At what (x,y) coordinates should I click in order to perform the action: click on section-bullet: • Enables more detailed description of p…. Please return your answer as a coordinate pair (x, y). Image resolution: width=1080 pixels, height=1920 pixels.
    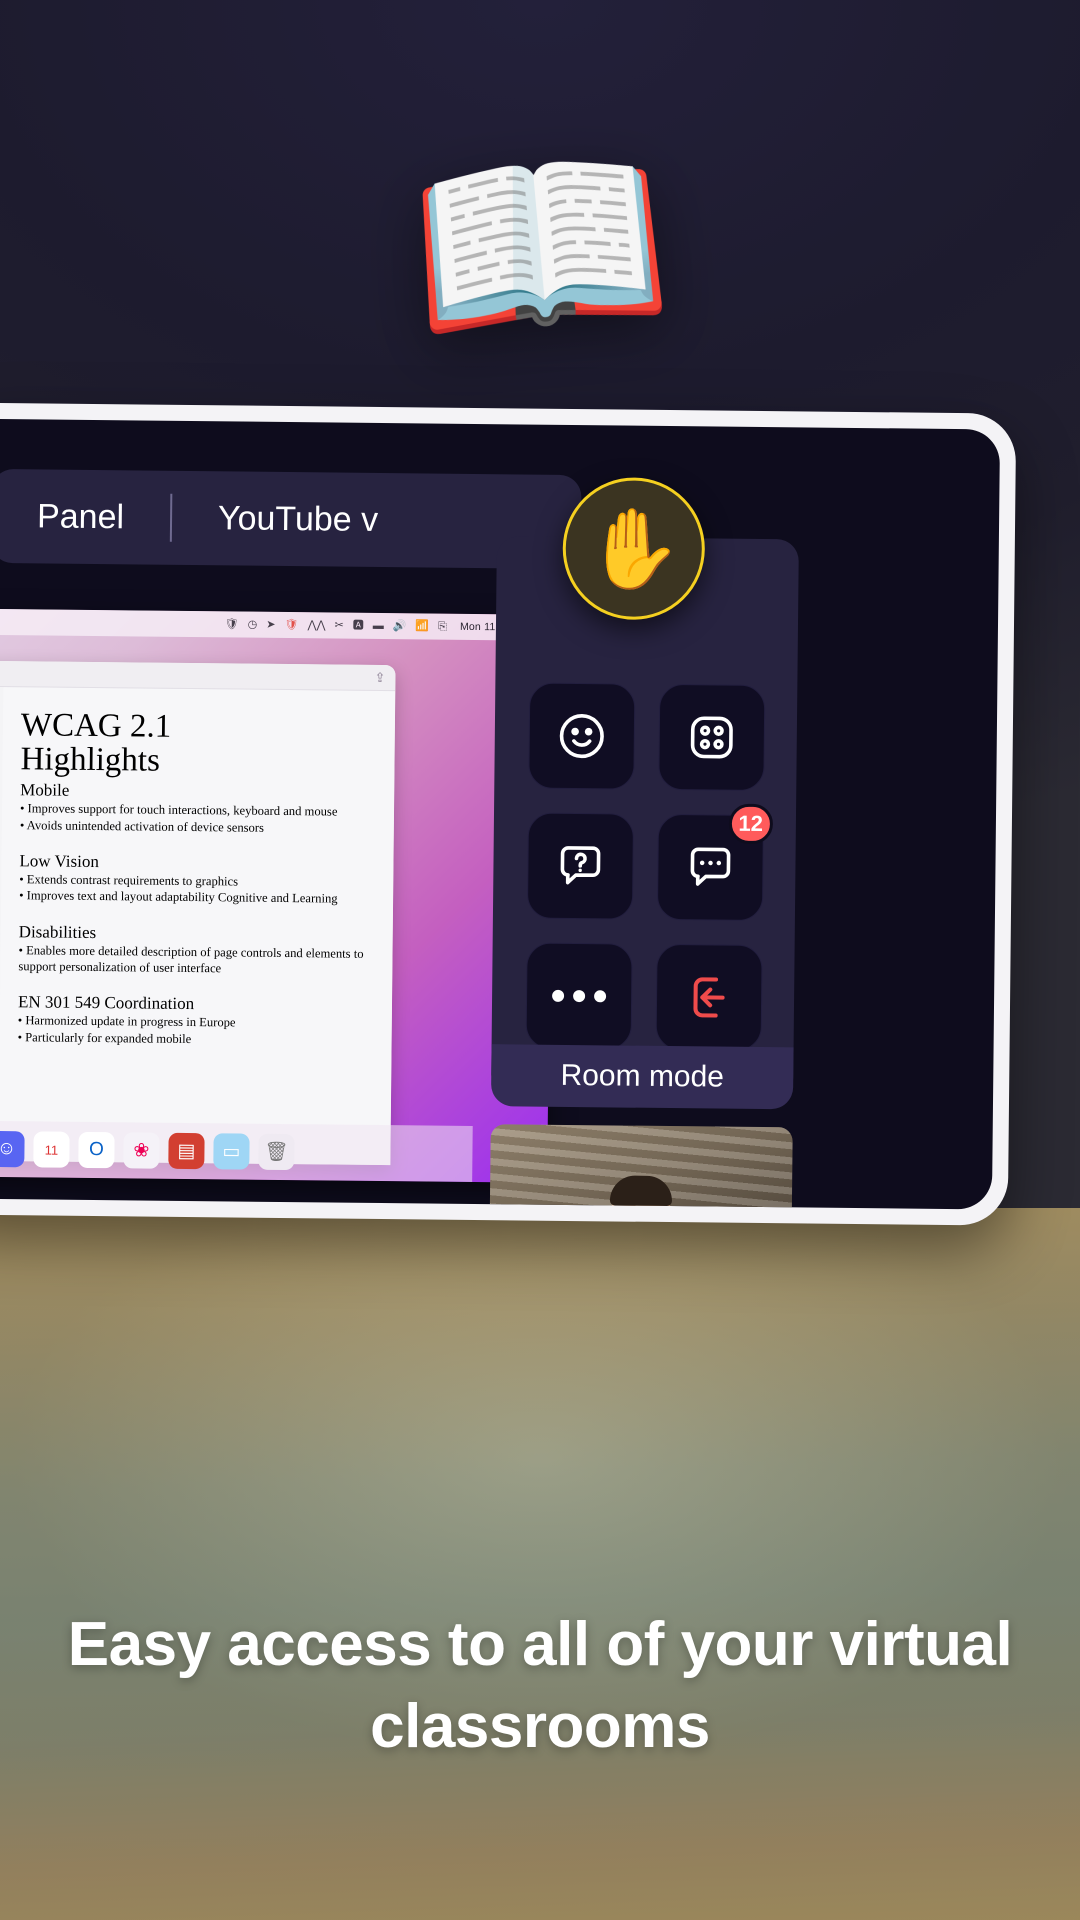
    Looking at the image, I should click on (191, 959).